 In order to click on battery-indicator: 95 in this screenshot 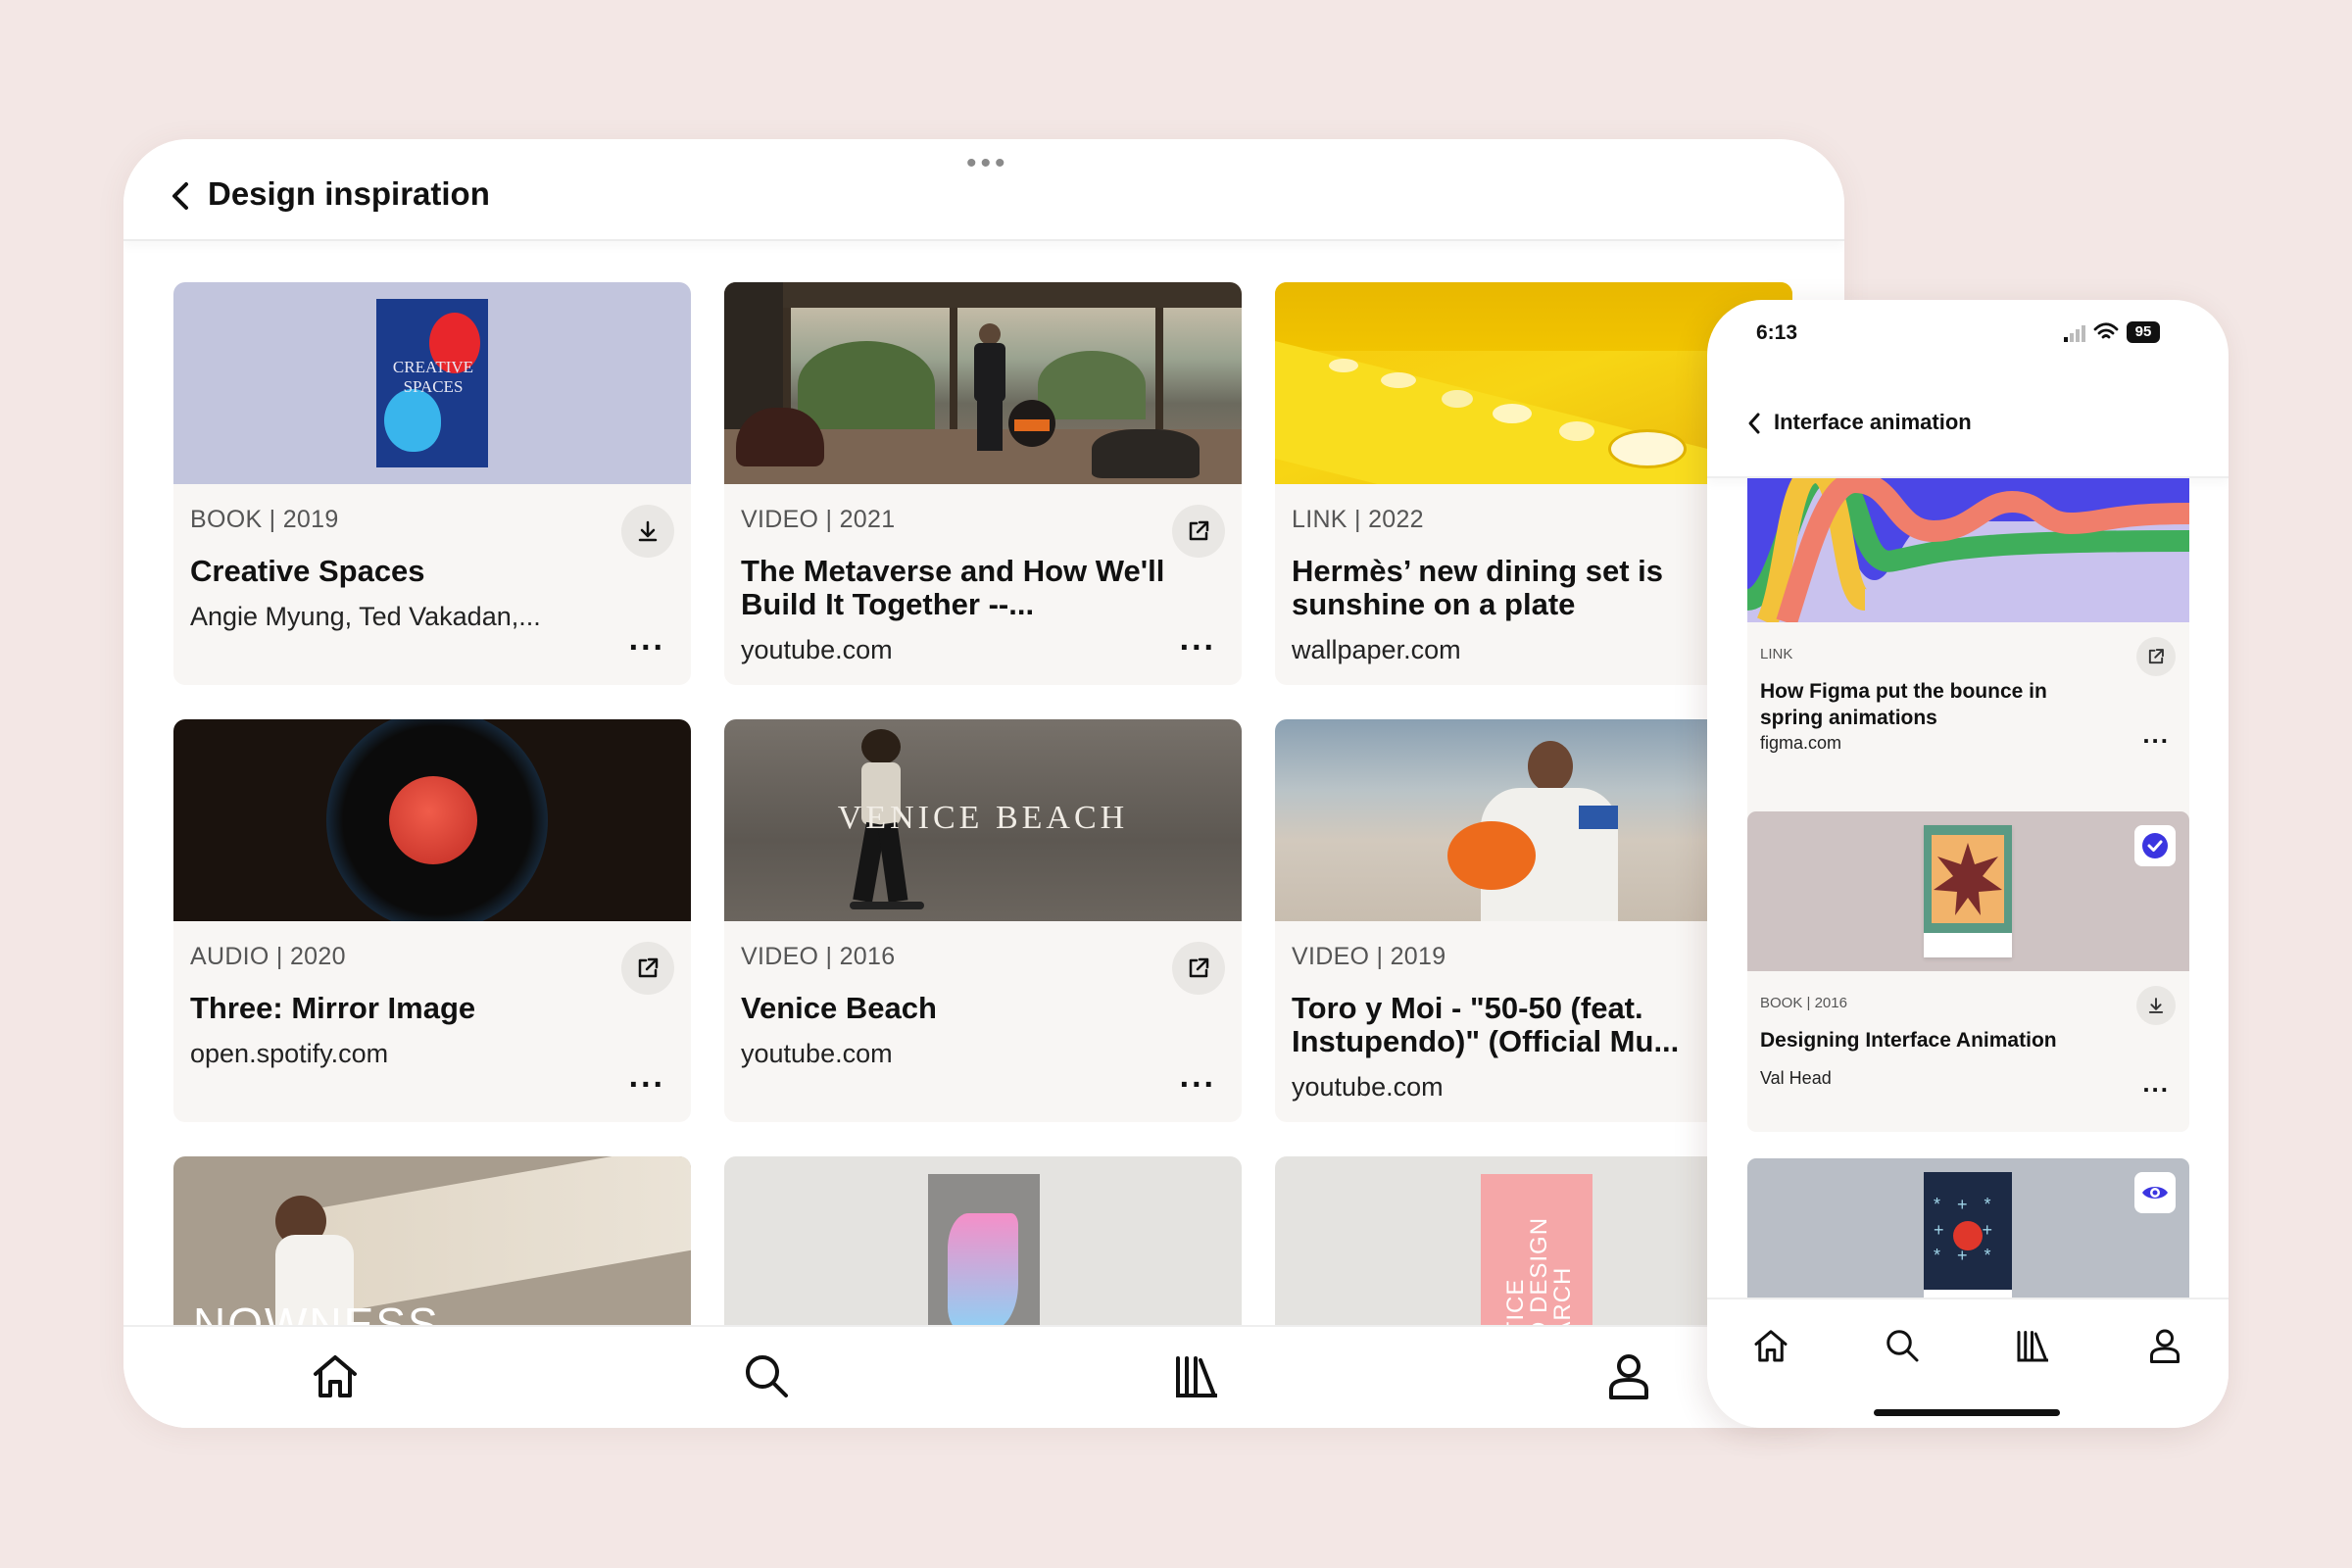, I will do `click(2143, 332)`.